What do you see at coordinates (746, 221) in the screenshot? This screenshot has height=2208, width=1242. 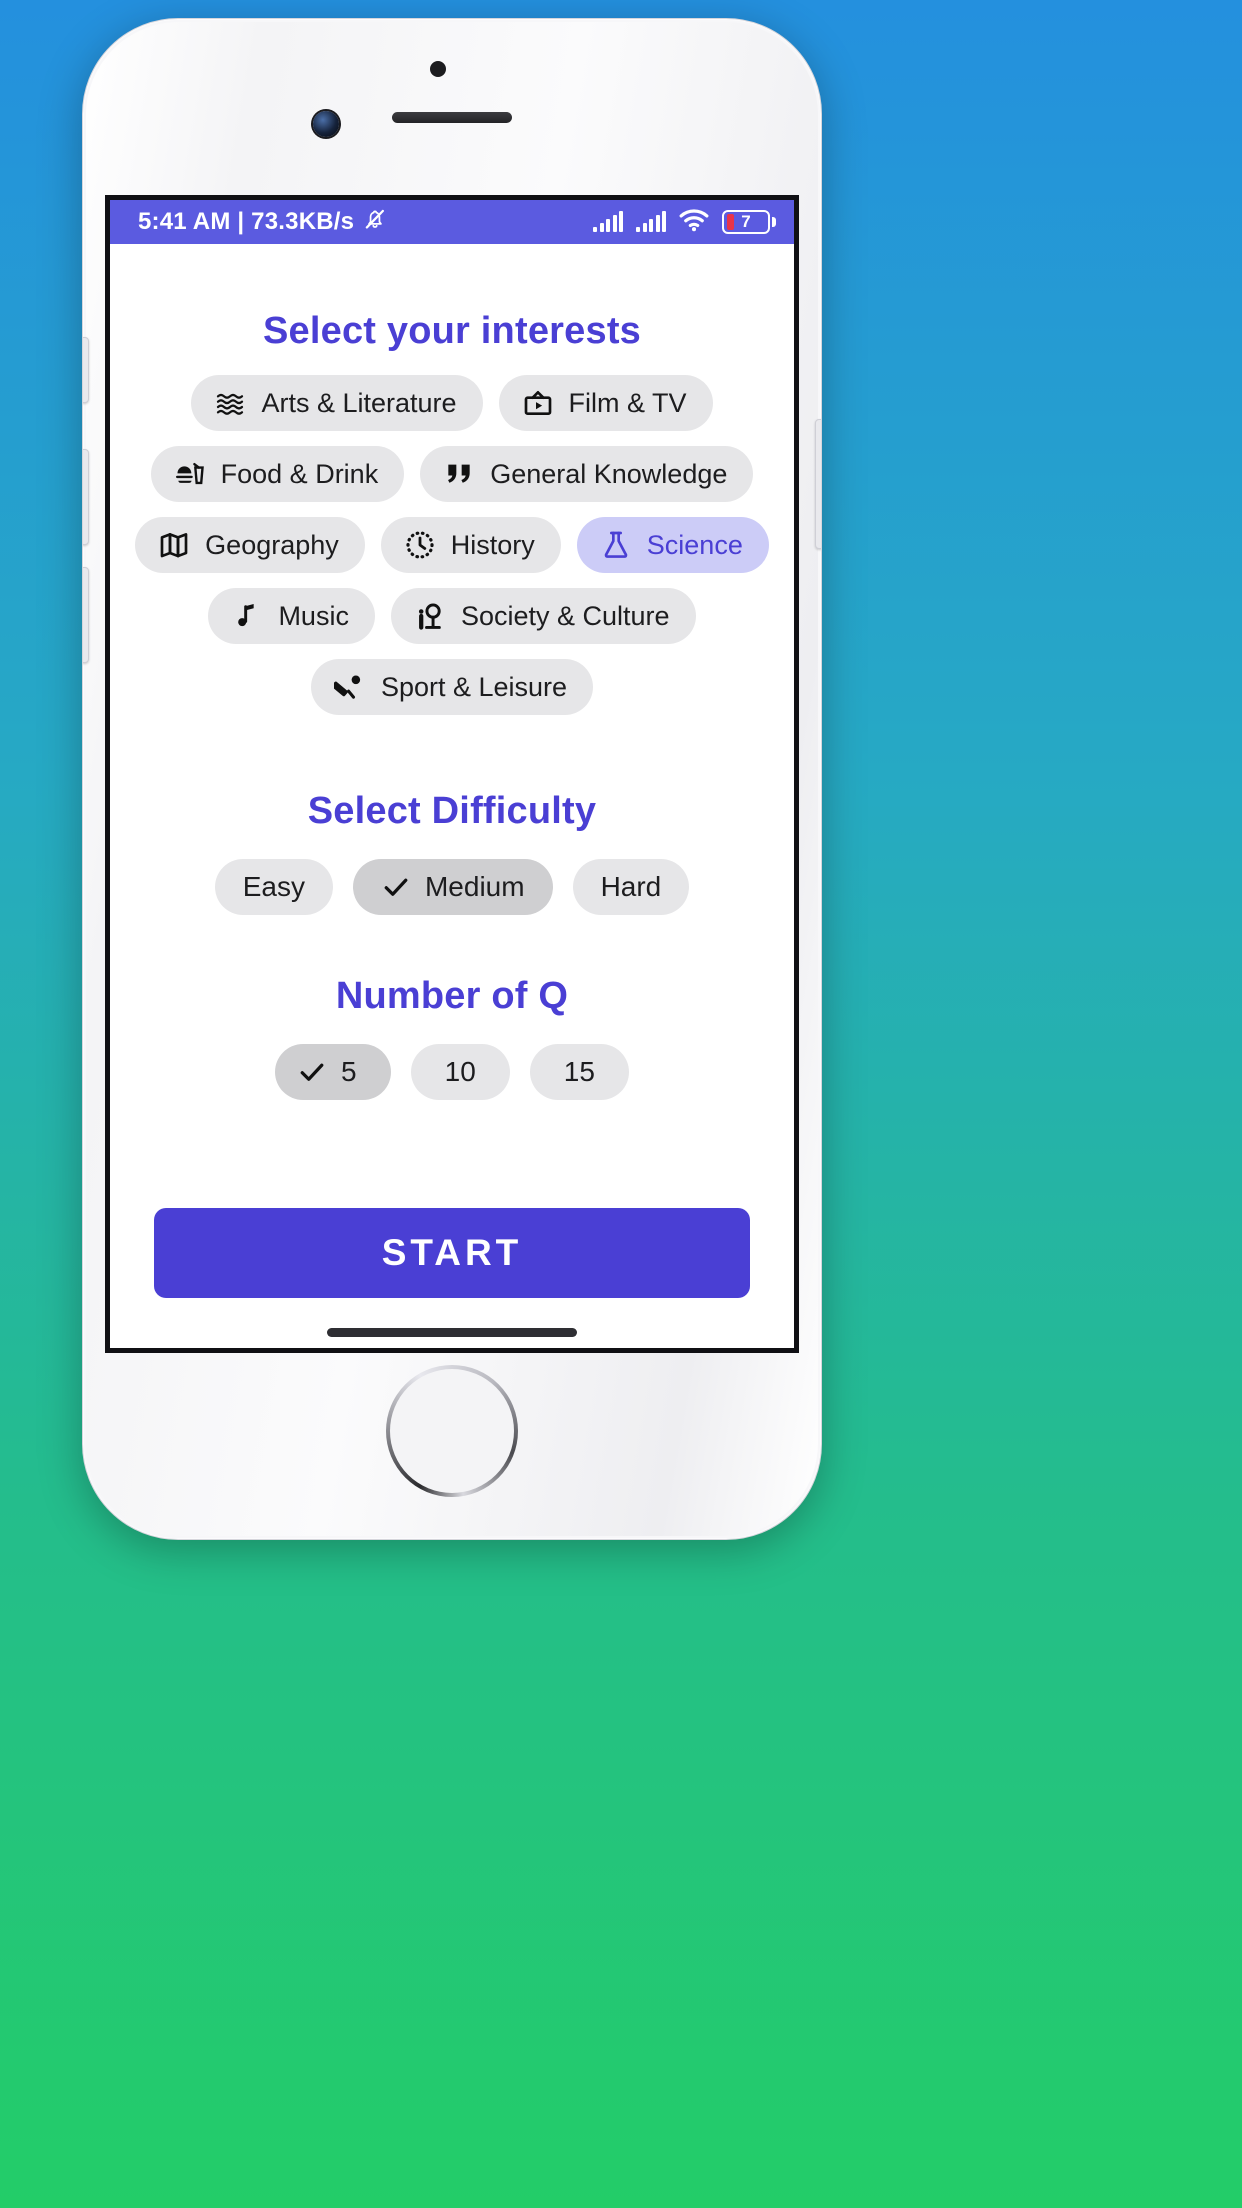 I see `battery-level-label: 7` at bounding box center [746, 221].